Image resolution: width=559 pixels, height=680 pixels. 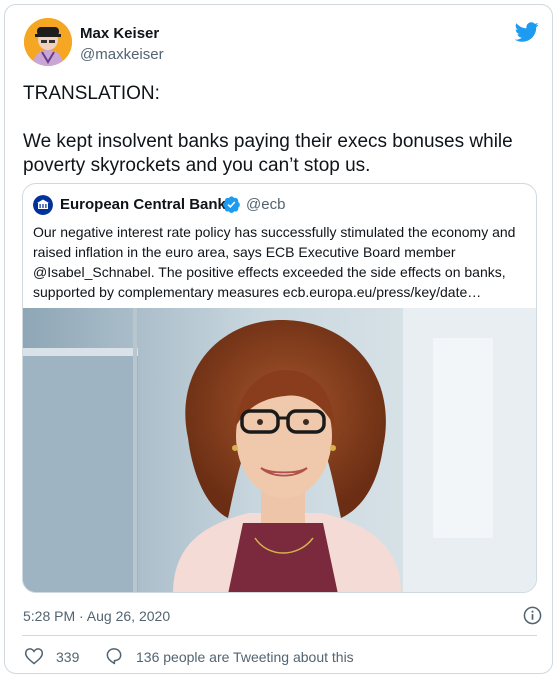 What do you see at coordinates (122, 54) in the screenshot?
I see `author-handle: @maxkeiser` at bounding box center [122, 54].